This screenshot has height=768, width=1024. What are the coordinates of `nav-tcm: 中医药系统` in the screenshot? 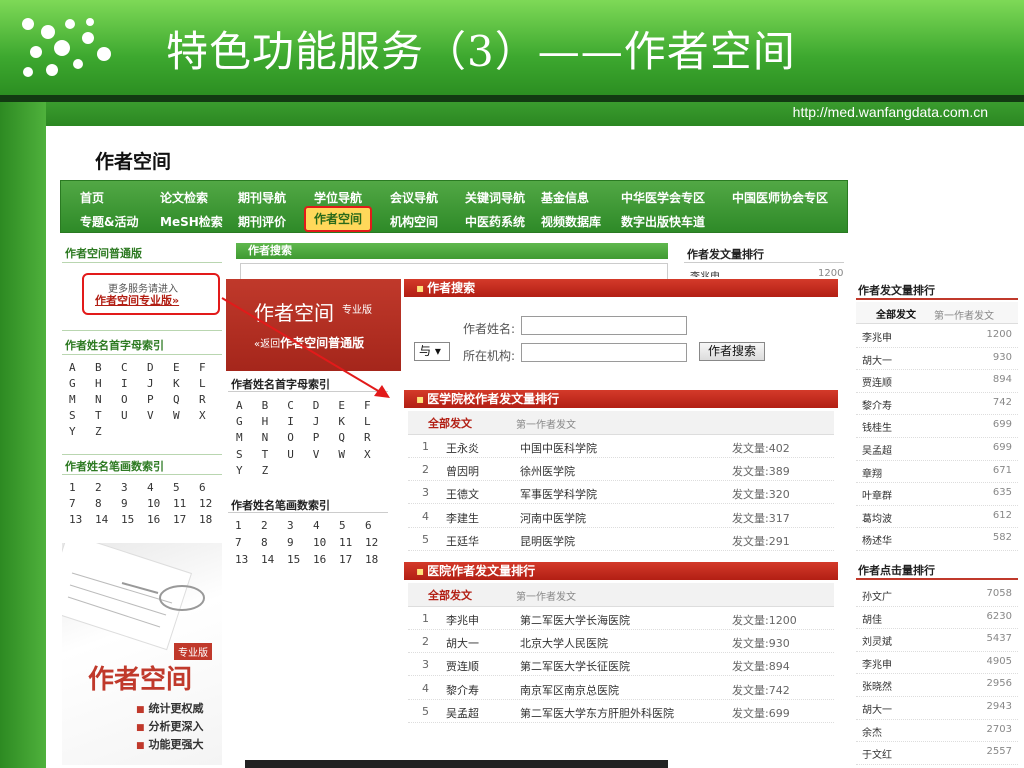 It's located at (495, 221).